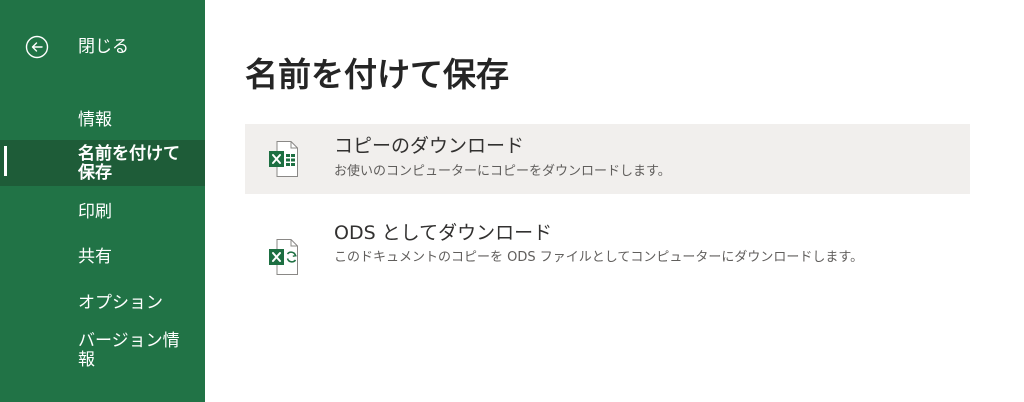 Image resolution: width=1024 pixels, height=402 pixels. I want to click on close-button: 閉じる, so click(102, 47).